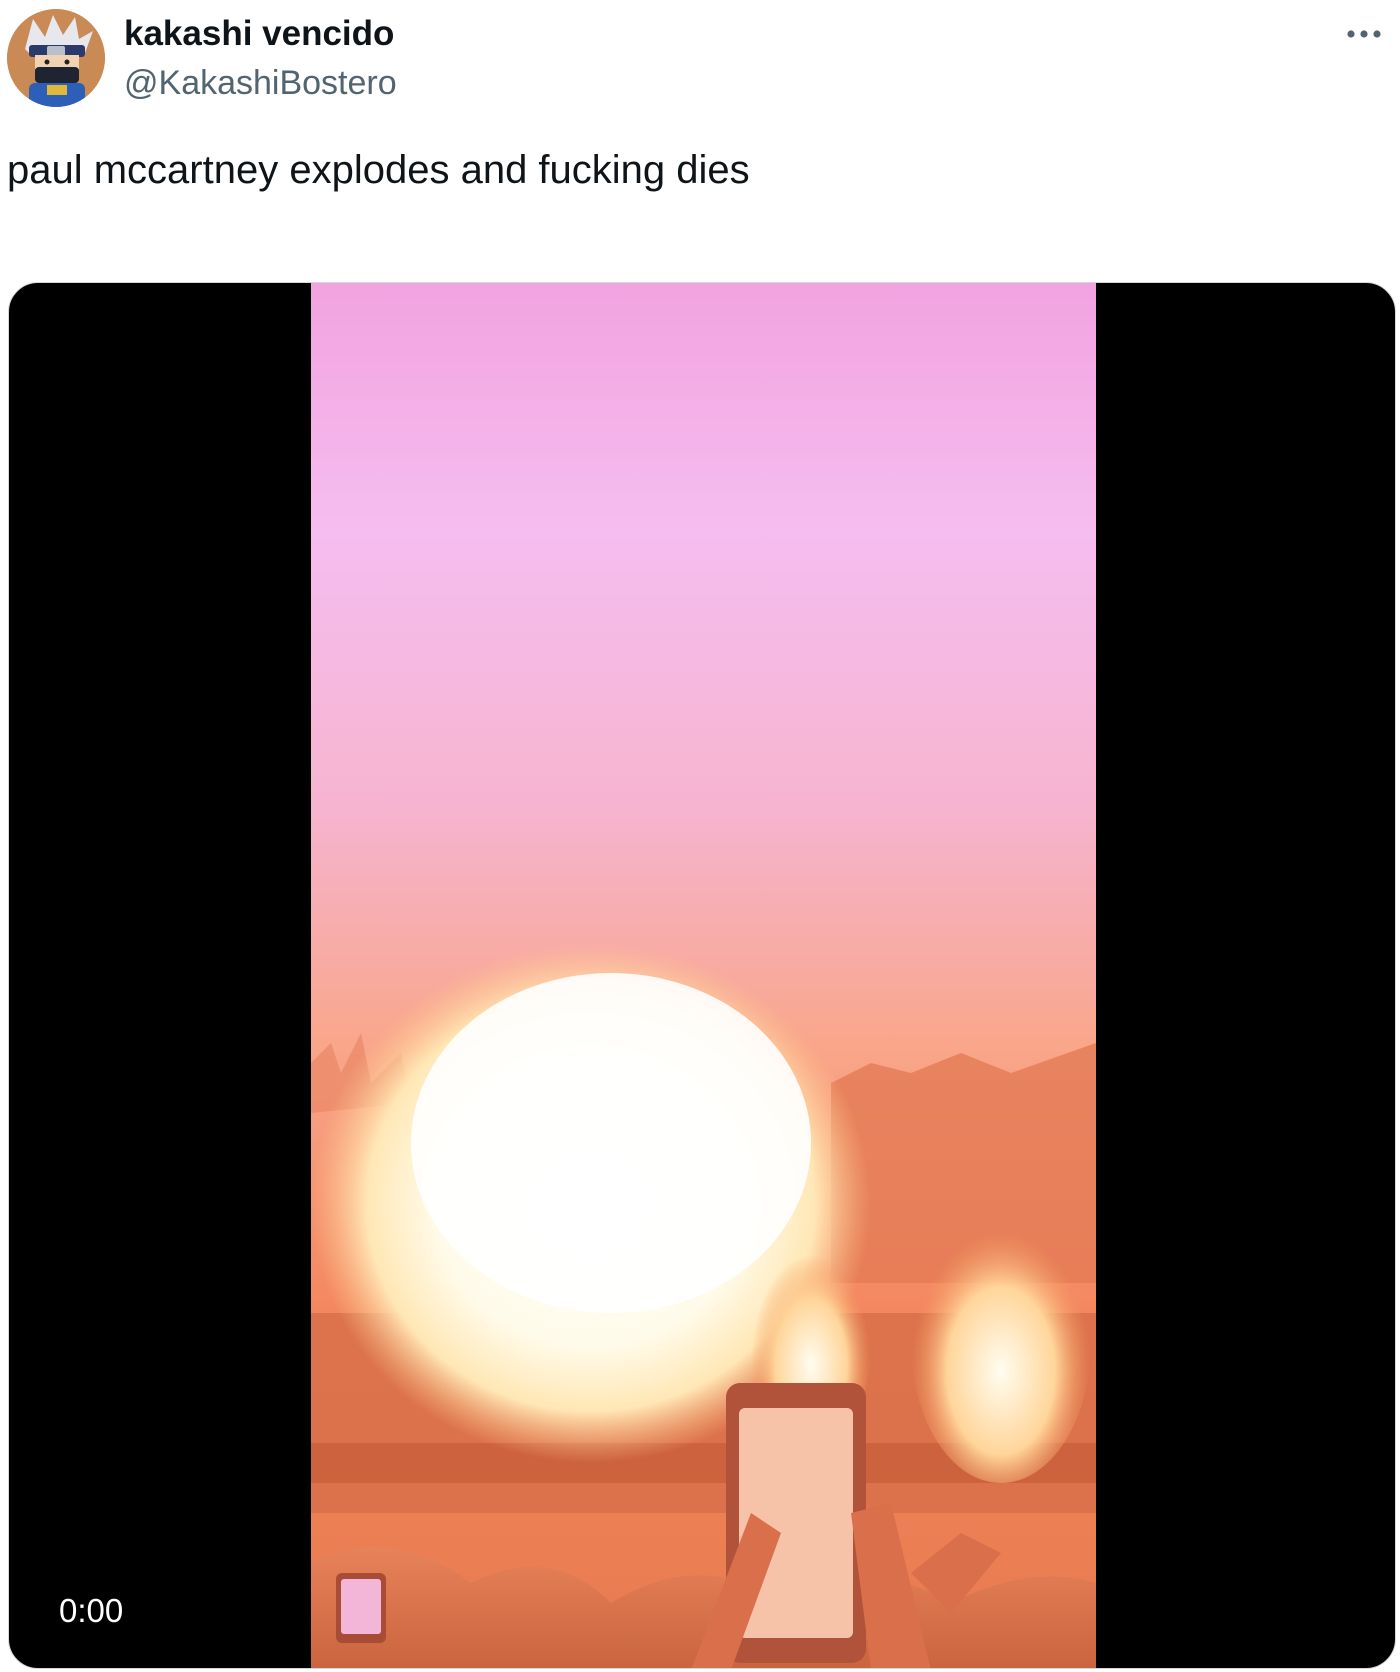 The image size is (1400, 1672). Describe the element at coordinates (260, 83) in the screenshot. I see `author-handle: @KakashiBostero` at that location.